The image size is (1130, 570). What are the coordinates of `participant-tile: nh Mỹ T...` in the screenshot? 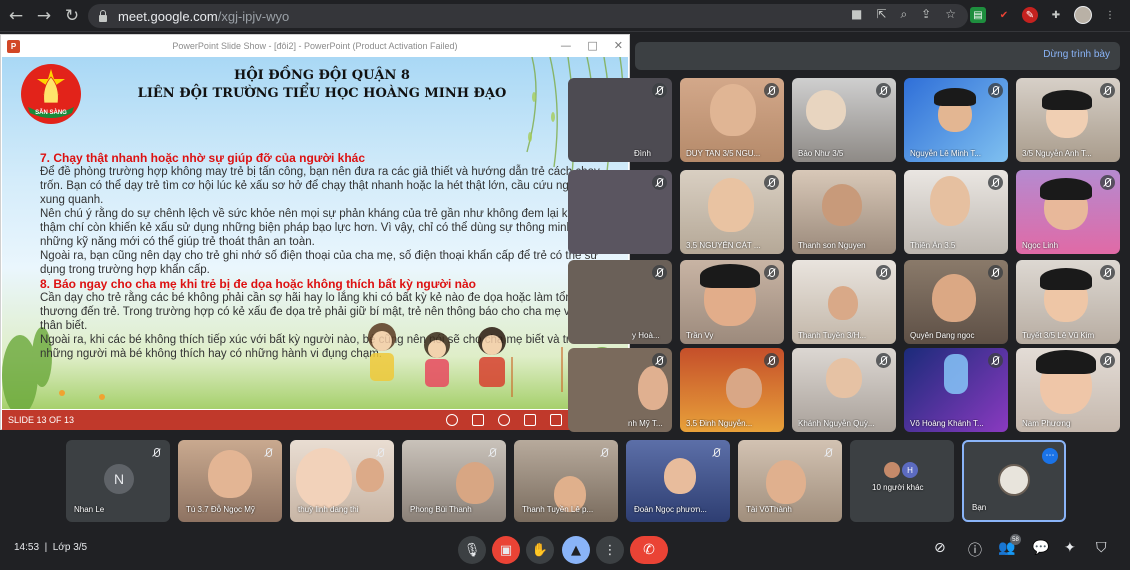 It's located at (620, 390).